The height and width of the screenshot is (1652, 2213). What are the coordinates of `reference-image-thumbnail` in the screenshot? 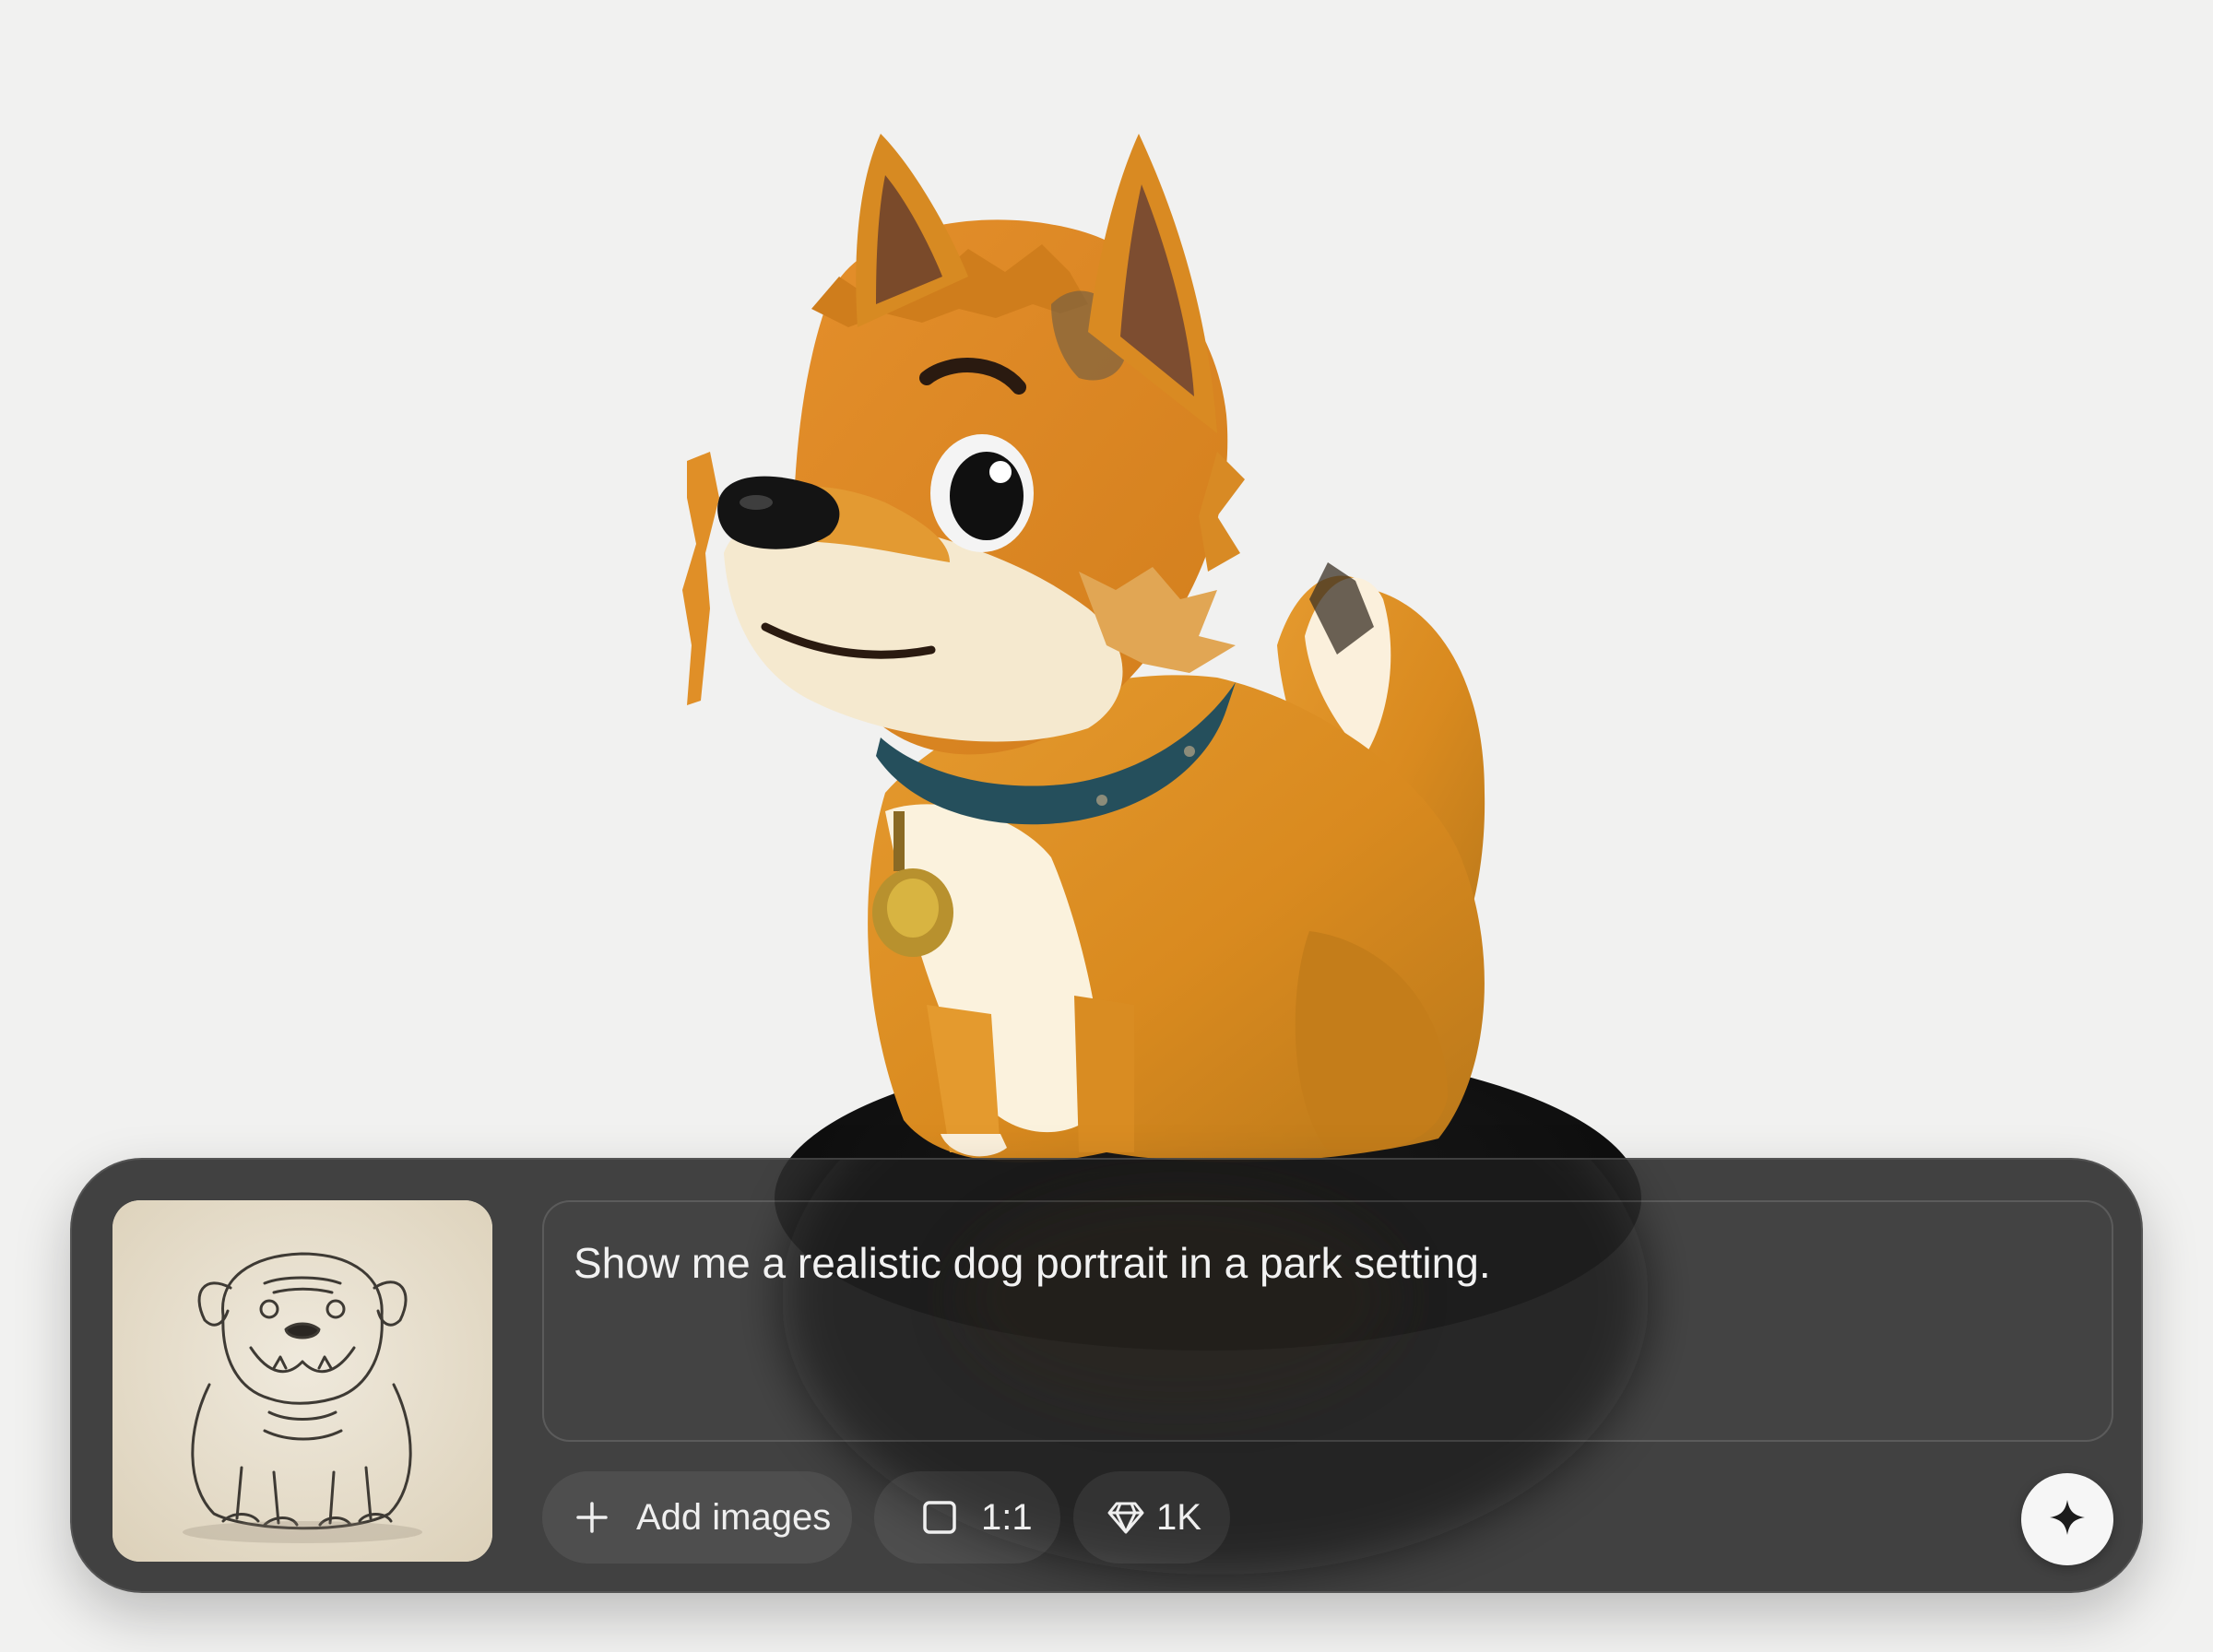 It's located at (302, 1381).